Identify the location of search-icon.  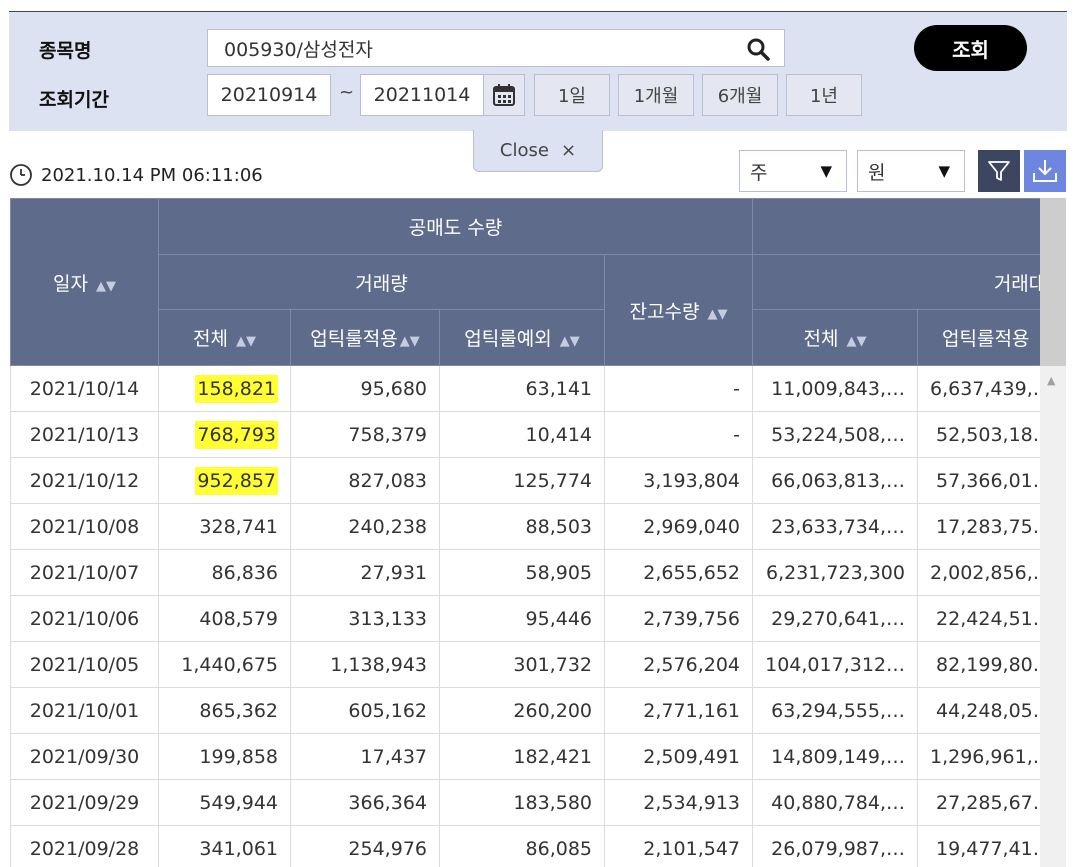
(758, 49).